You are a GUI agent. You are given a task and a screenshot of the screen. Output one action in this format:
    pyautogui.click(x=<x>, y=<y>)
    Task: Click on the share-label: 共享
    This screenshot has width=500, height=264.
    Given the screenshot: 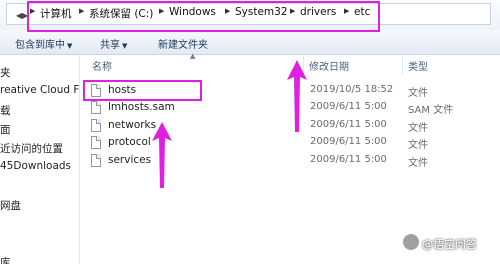 What is the action you would take?
    pyautogui.click(x=110, y=45)
    